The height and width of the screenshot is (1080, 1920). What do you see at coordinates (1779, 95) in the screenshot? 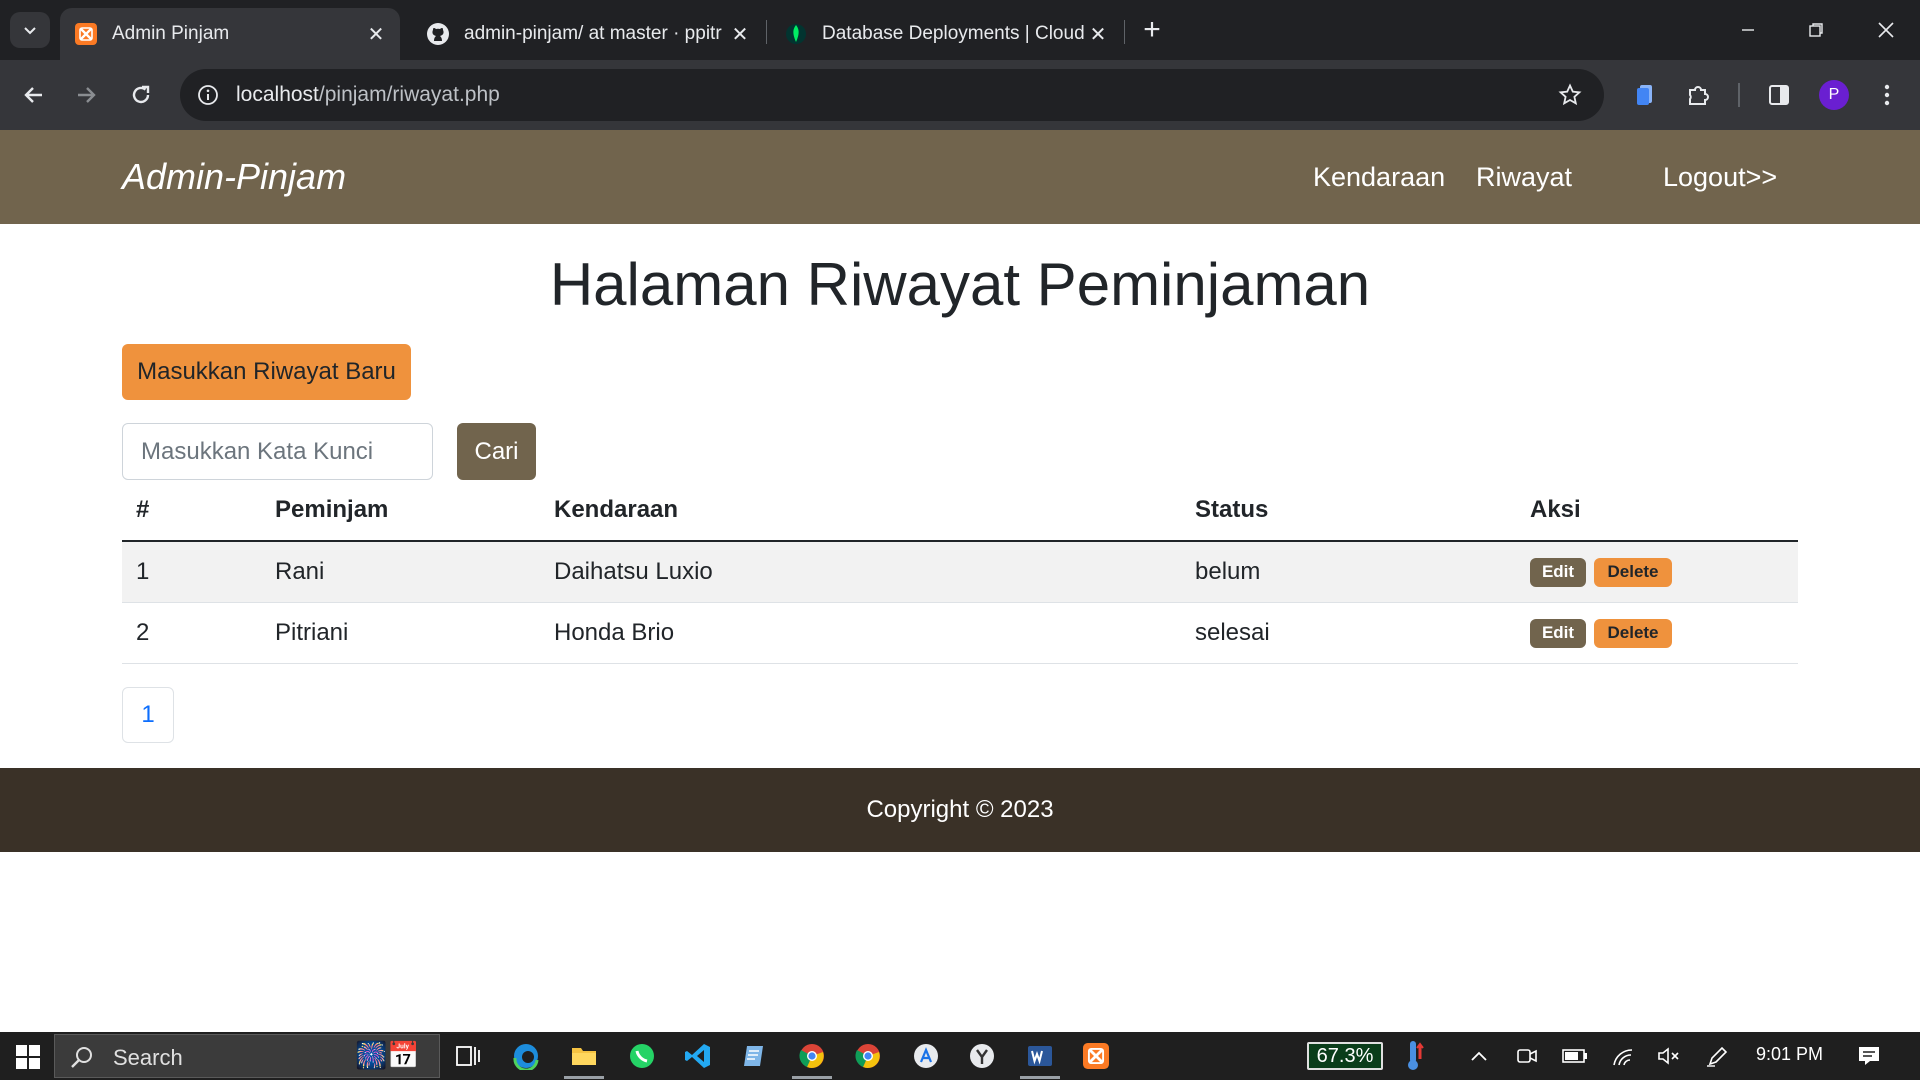
I see `side-panel-icon` at bounding box center [1779, 95].